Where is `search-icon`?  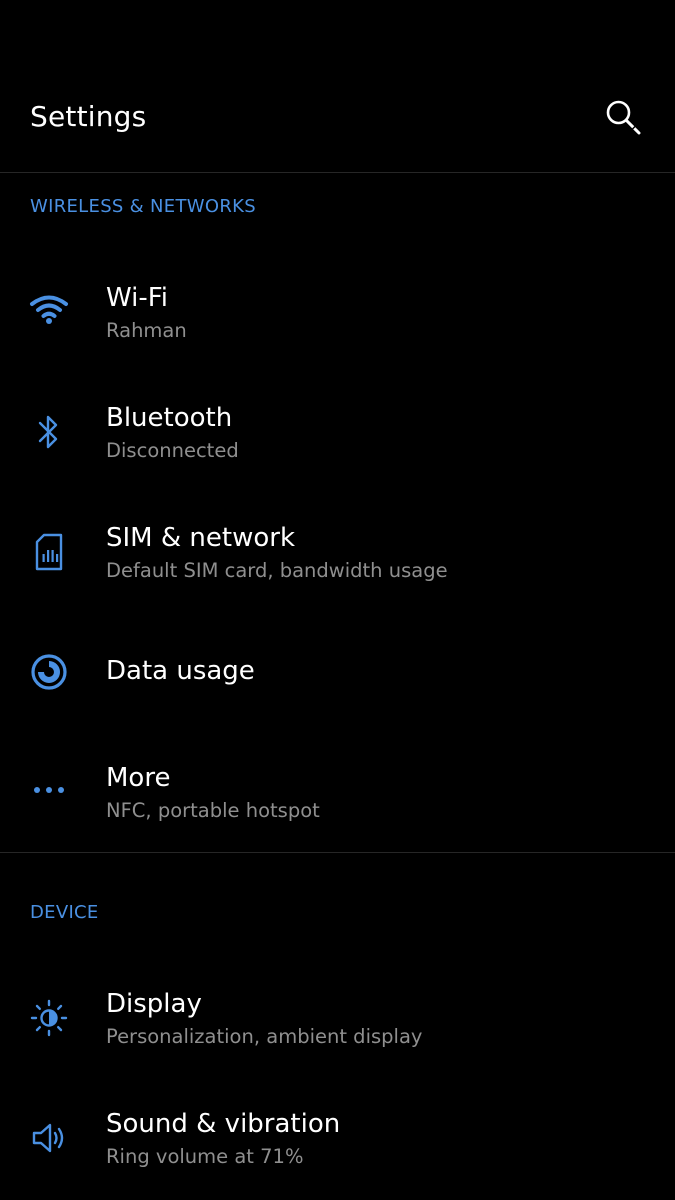
search-icon is located at coordinates (624, 118).